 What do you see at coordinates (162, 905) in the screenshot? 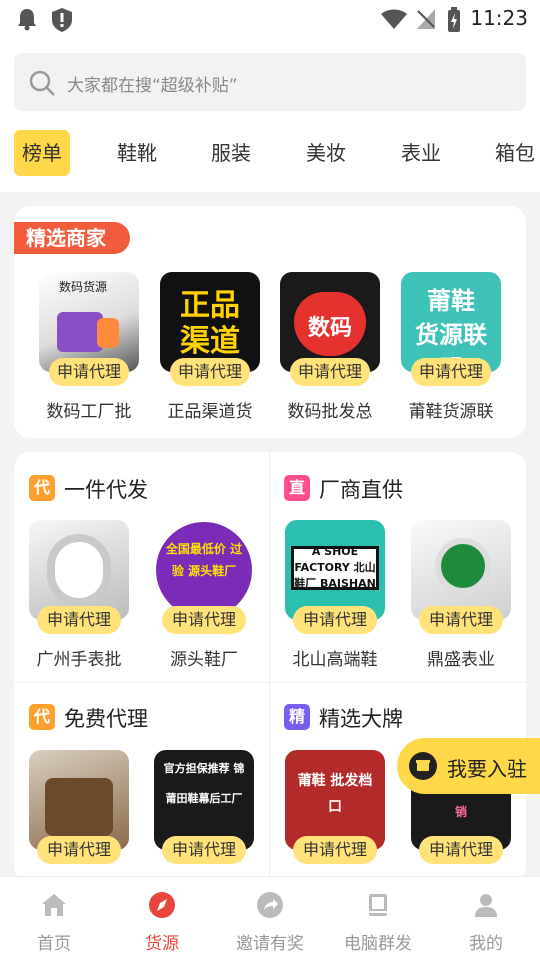
I see `compass-icon` at bounding box center [162, 905].